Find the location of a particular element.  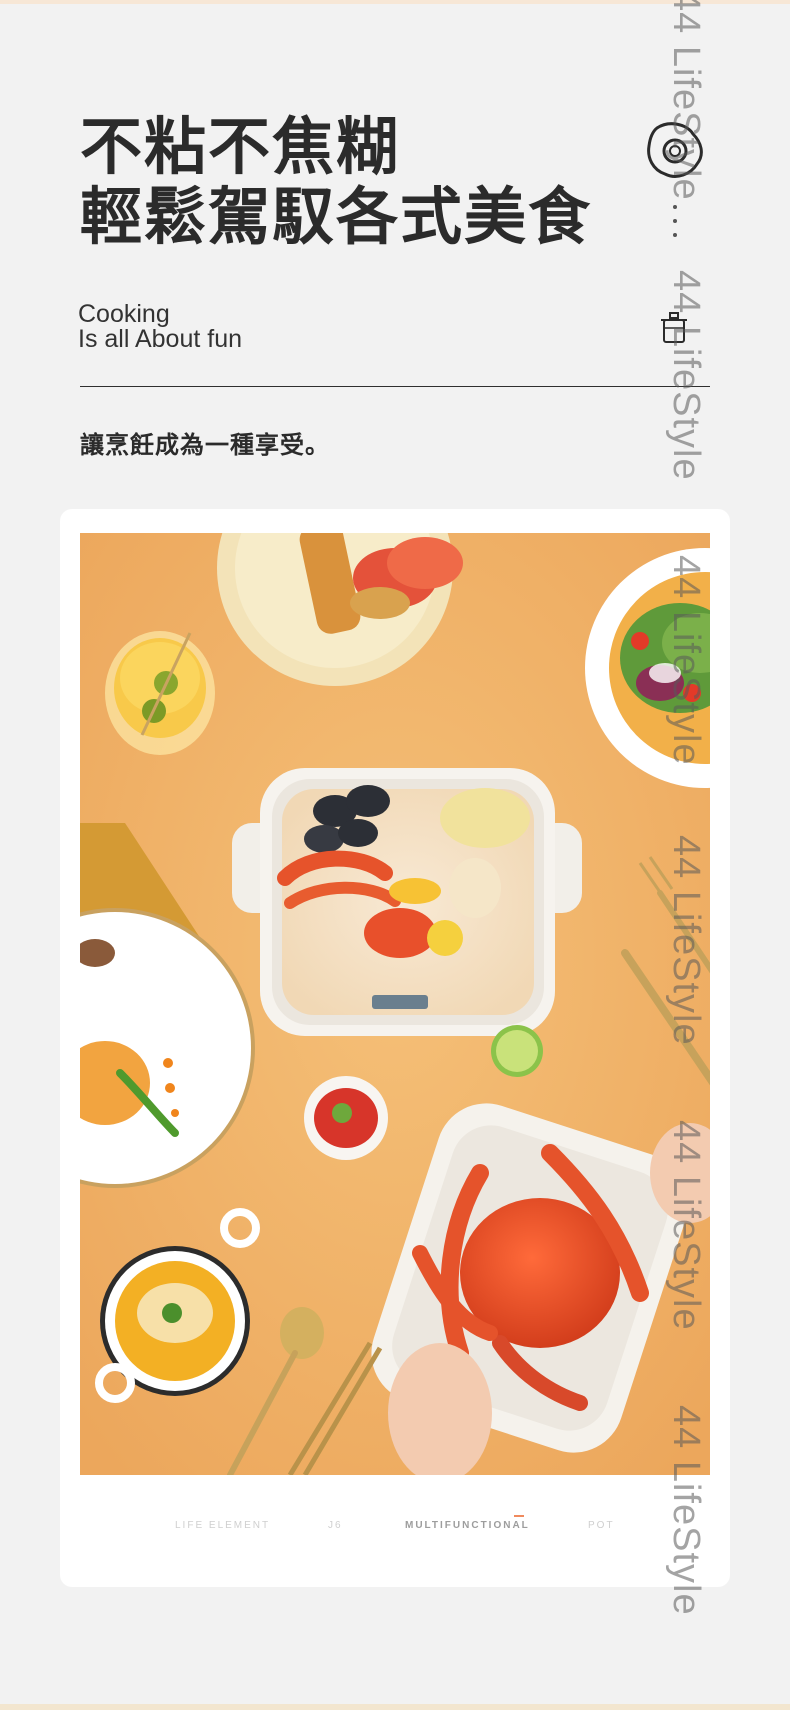

top-edge is located at coordinates (395, 2).